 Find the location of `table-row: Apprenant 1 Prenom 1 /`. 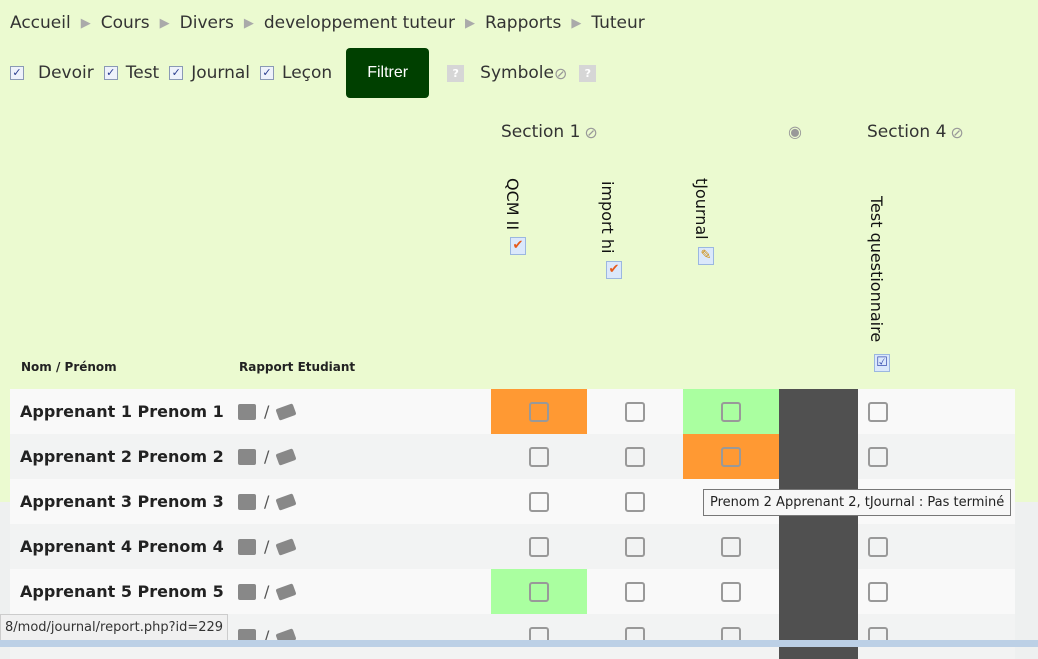

table-row: Apprenant 1 Prenom 1 / is located at coordinates (512, 411).